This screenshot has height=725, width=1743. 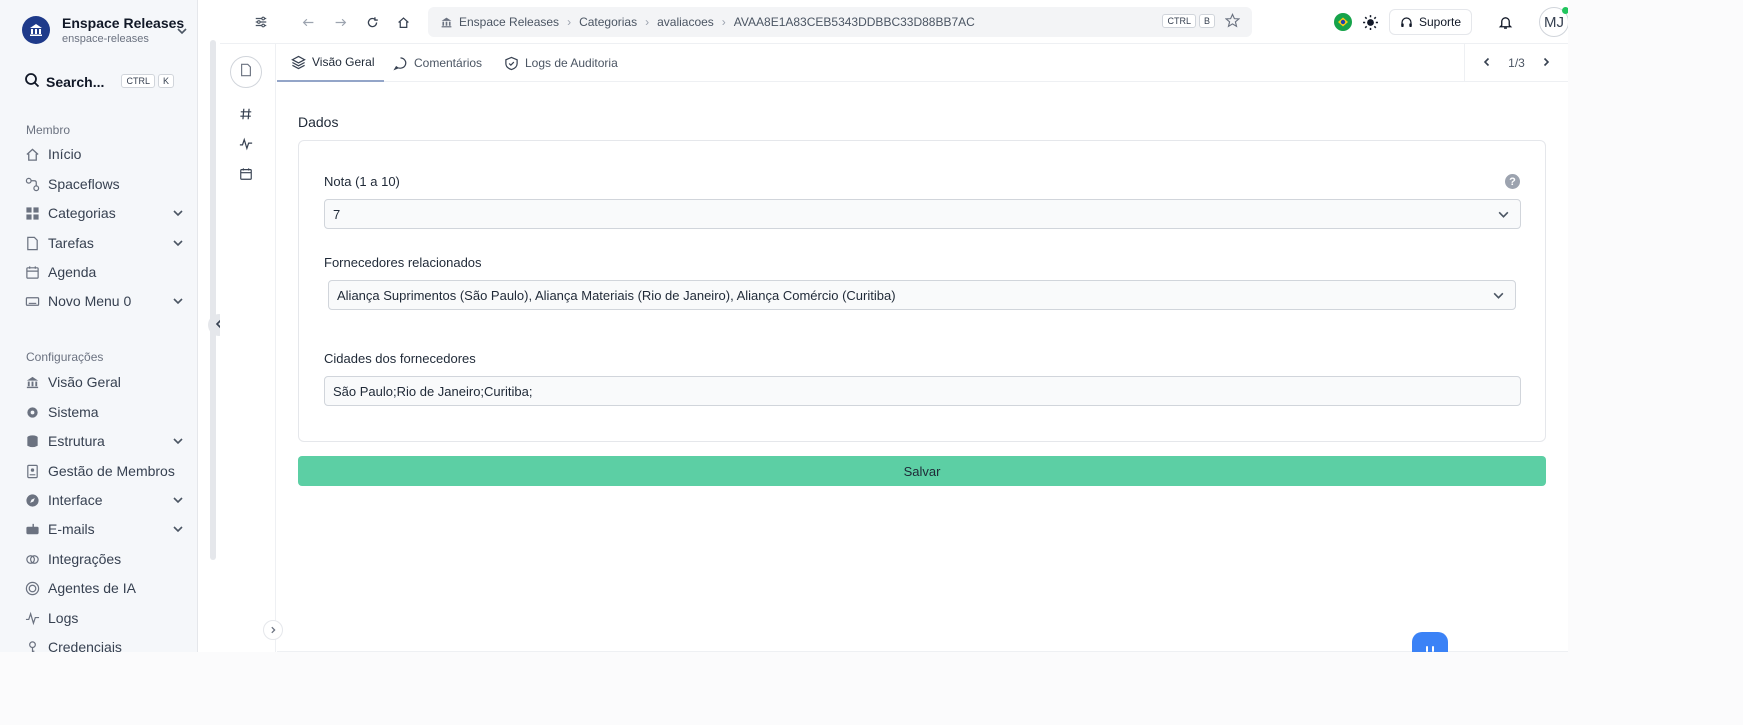 I want to click on rail-fields-button, so click(x=246, y=116).